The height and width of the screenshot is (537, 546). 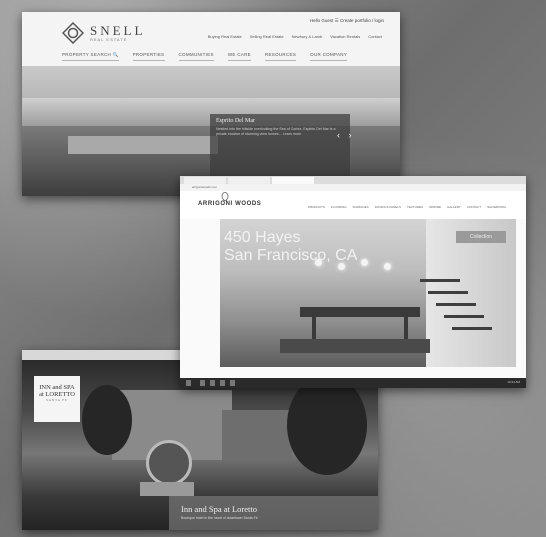 I want to click on inn-logo: INN and SPA at LORETTO SANTA FE, so click(x=57, y=399).